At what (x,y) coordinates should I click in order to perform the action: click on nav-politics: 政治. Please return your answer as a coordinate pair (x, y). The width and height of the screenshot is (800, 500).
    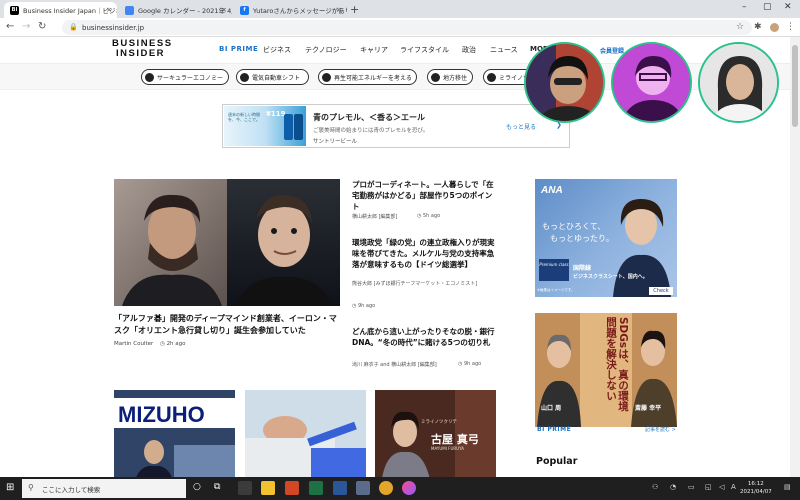
    Looking at the image, I should click on (469, 50).